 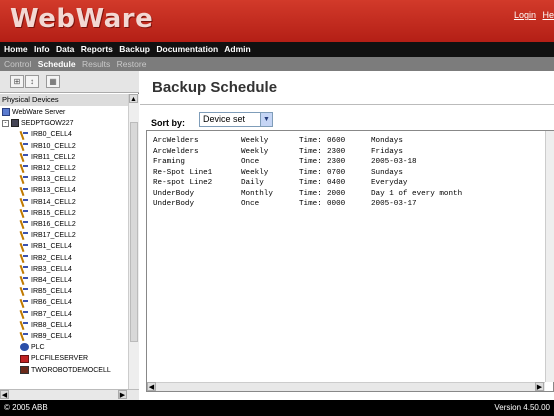 What do you see at coordinates (237, 49) in the screenshot?
I see `menu-admin: Admin` at bounding box center [237, 49].